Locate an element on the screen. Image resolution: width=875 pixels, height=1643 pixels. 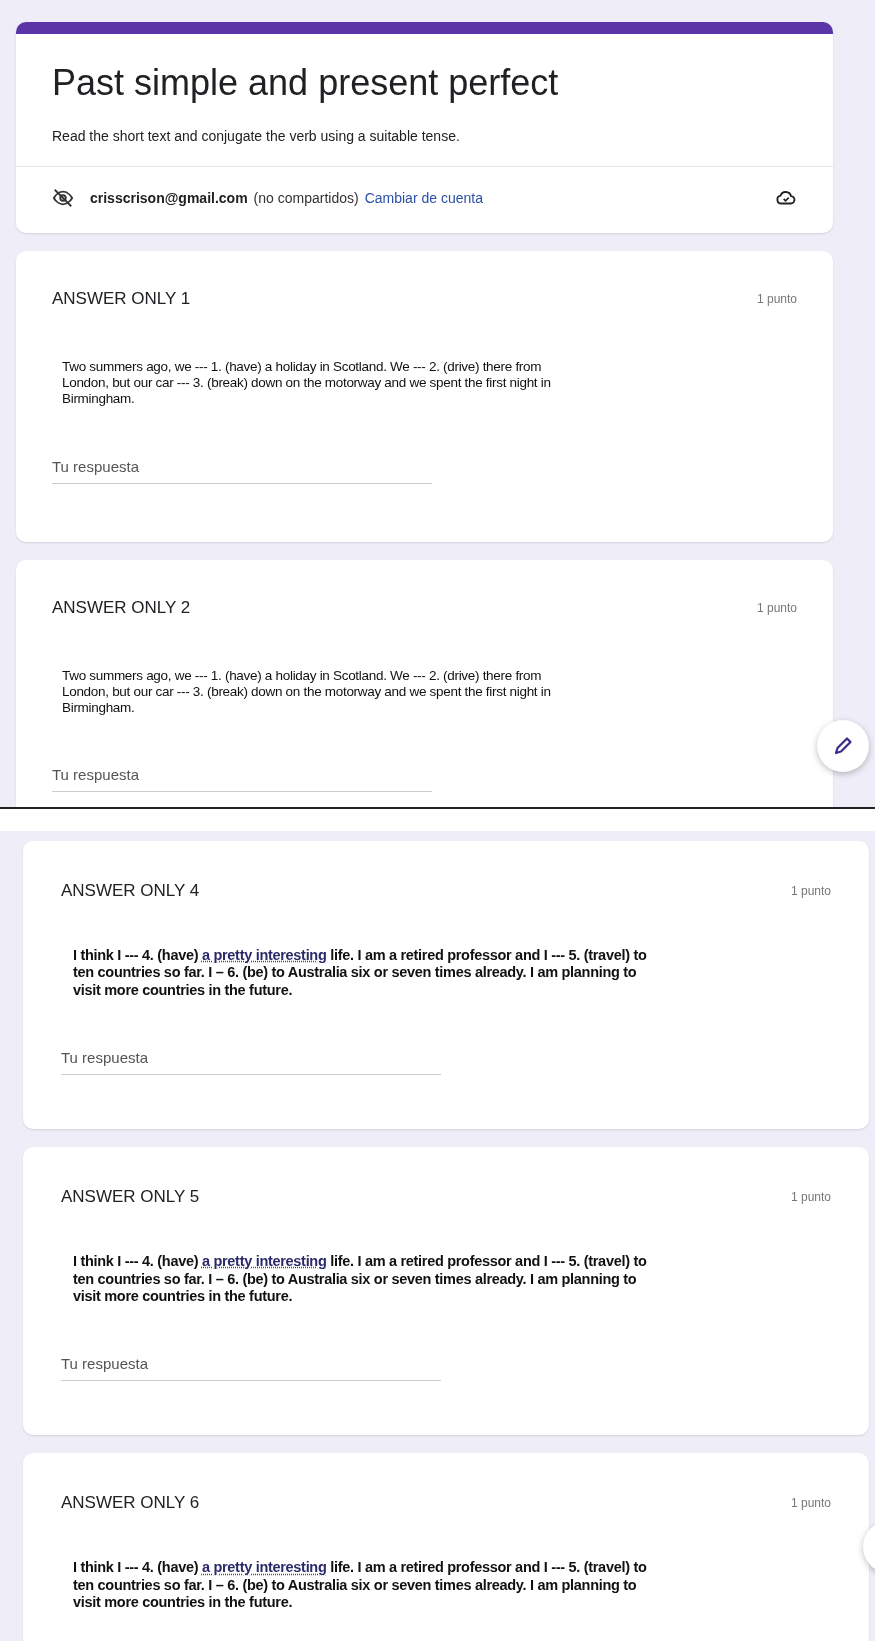
question-title: ANSWER ONLY 4 is located at coordinates (130, 891).